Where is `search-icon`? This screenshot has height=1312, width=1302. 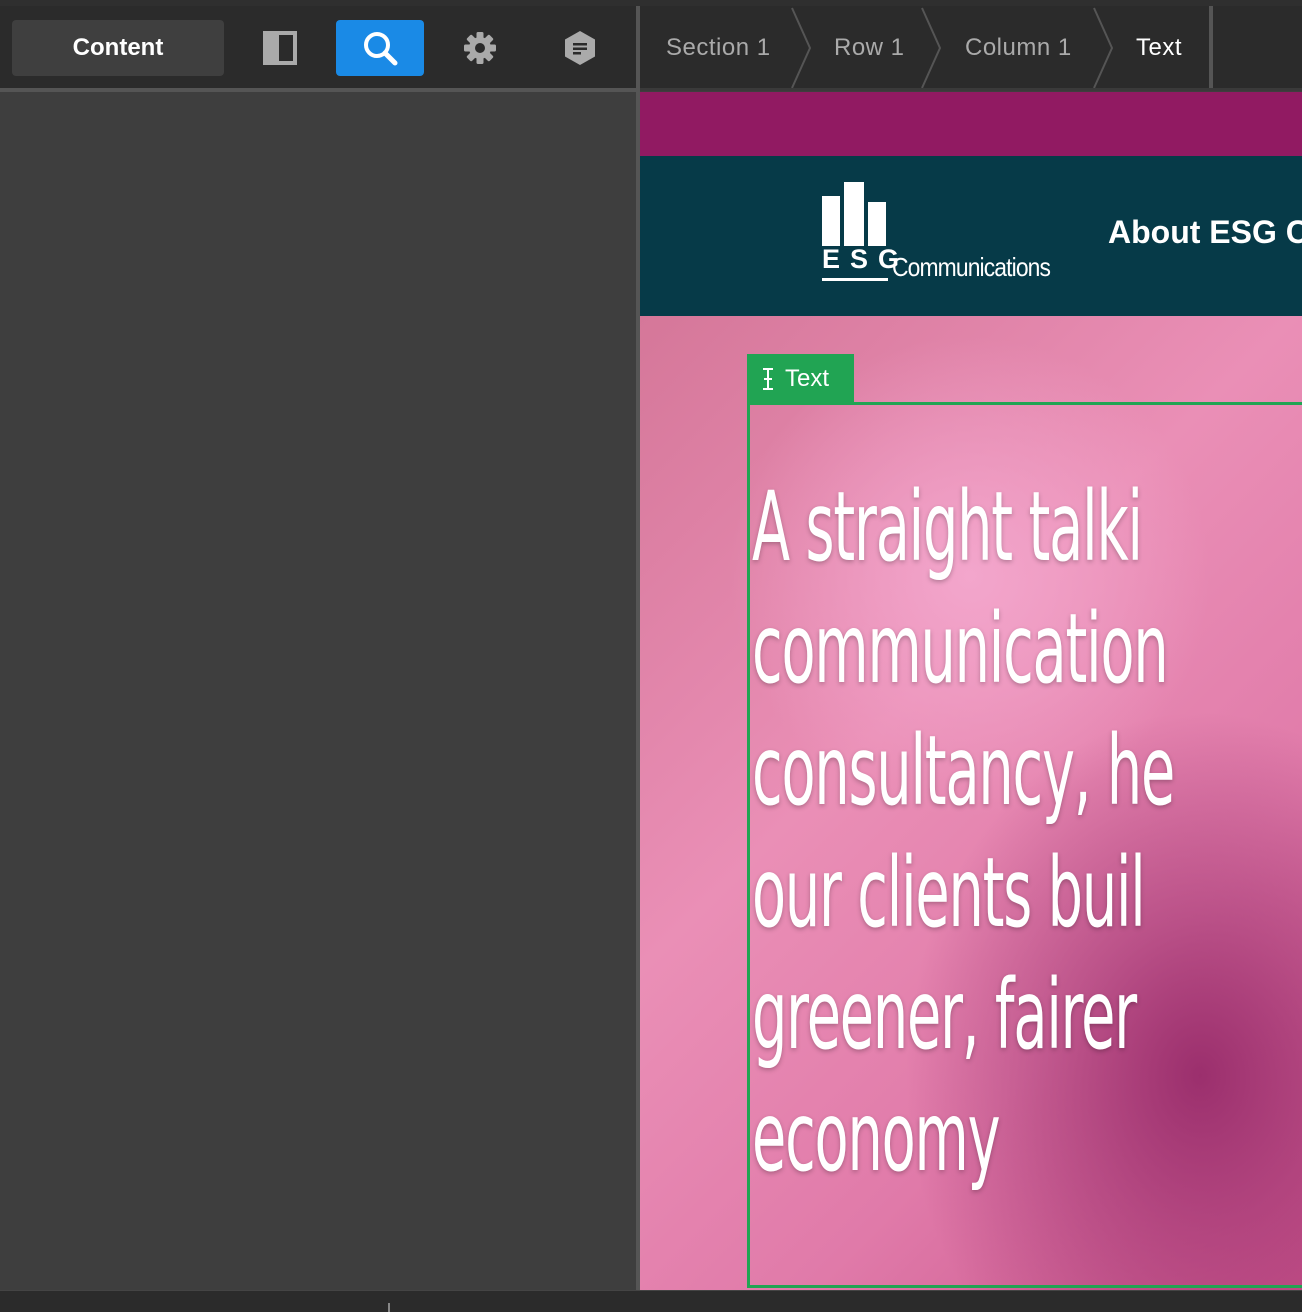
search-icon is located at coordinates (381, 49).